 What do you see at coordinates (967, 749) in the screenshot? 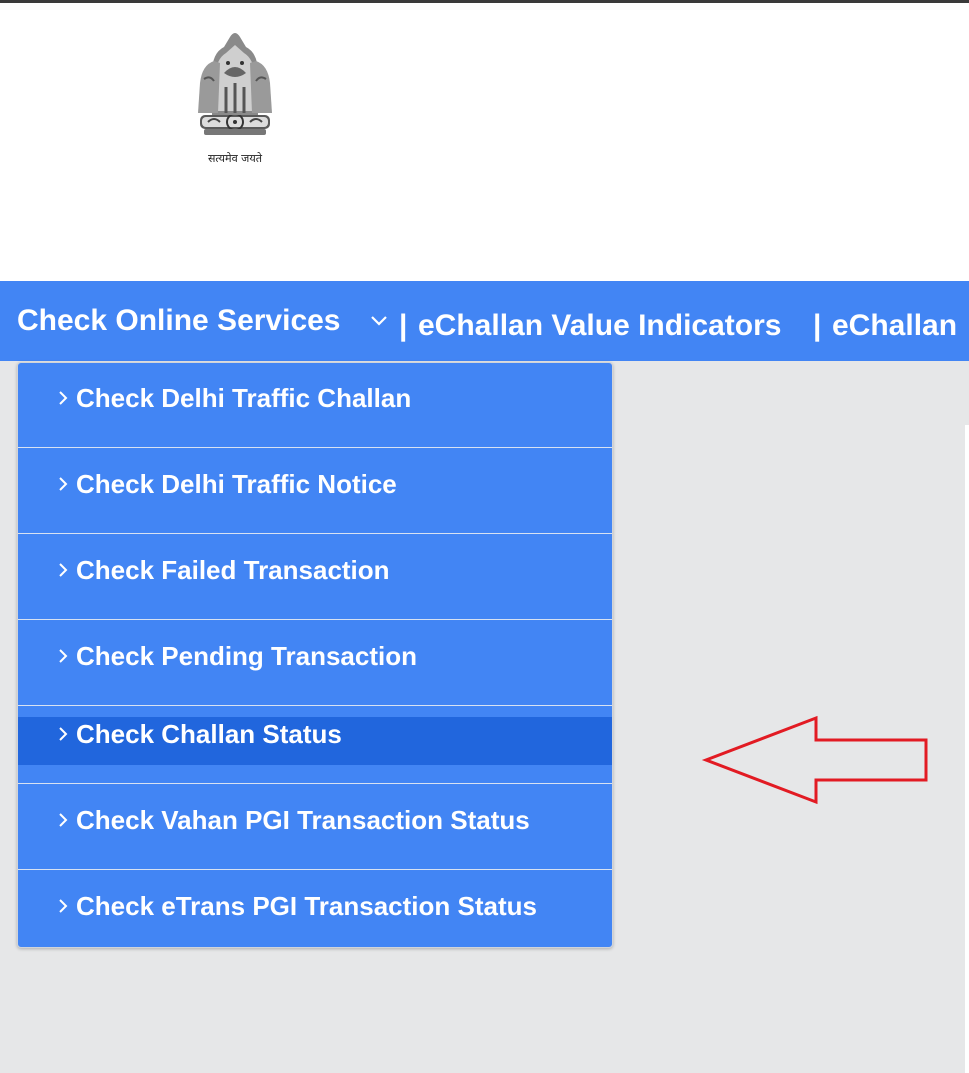
I see `content-panel-edge` at bounding box center [967, 749].